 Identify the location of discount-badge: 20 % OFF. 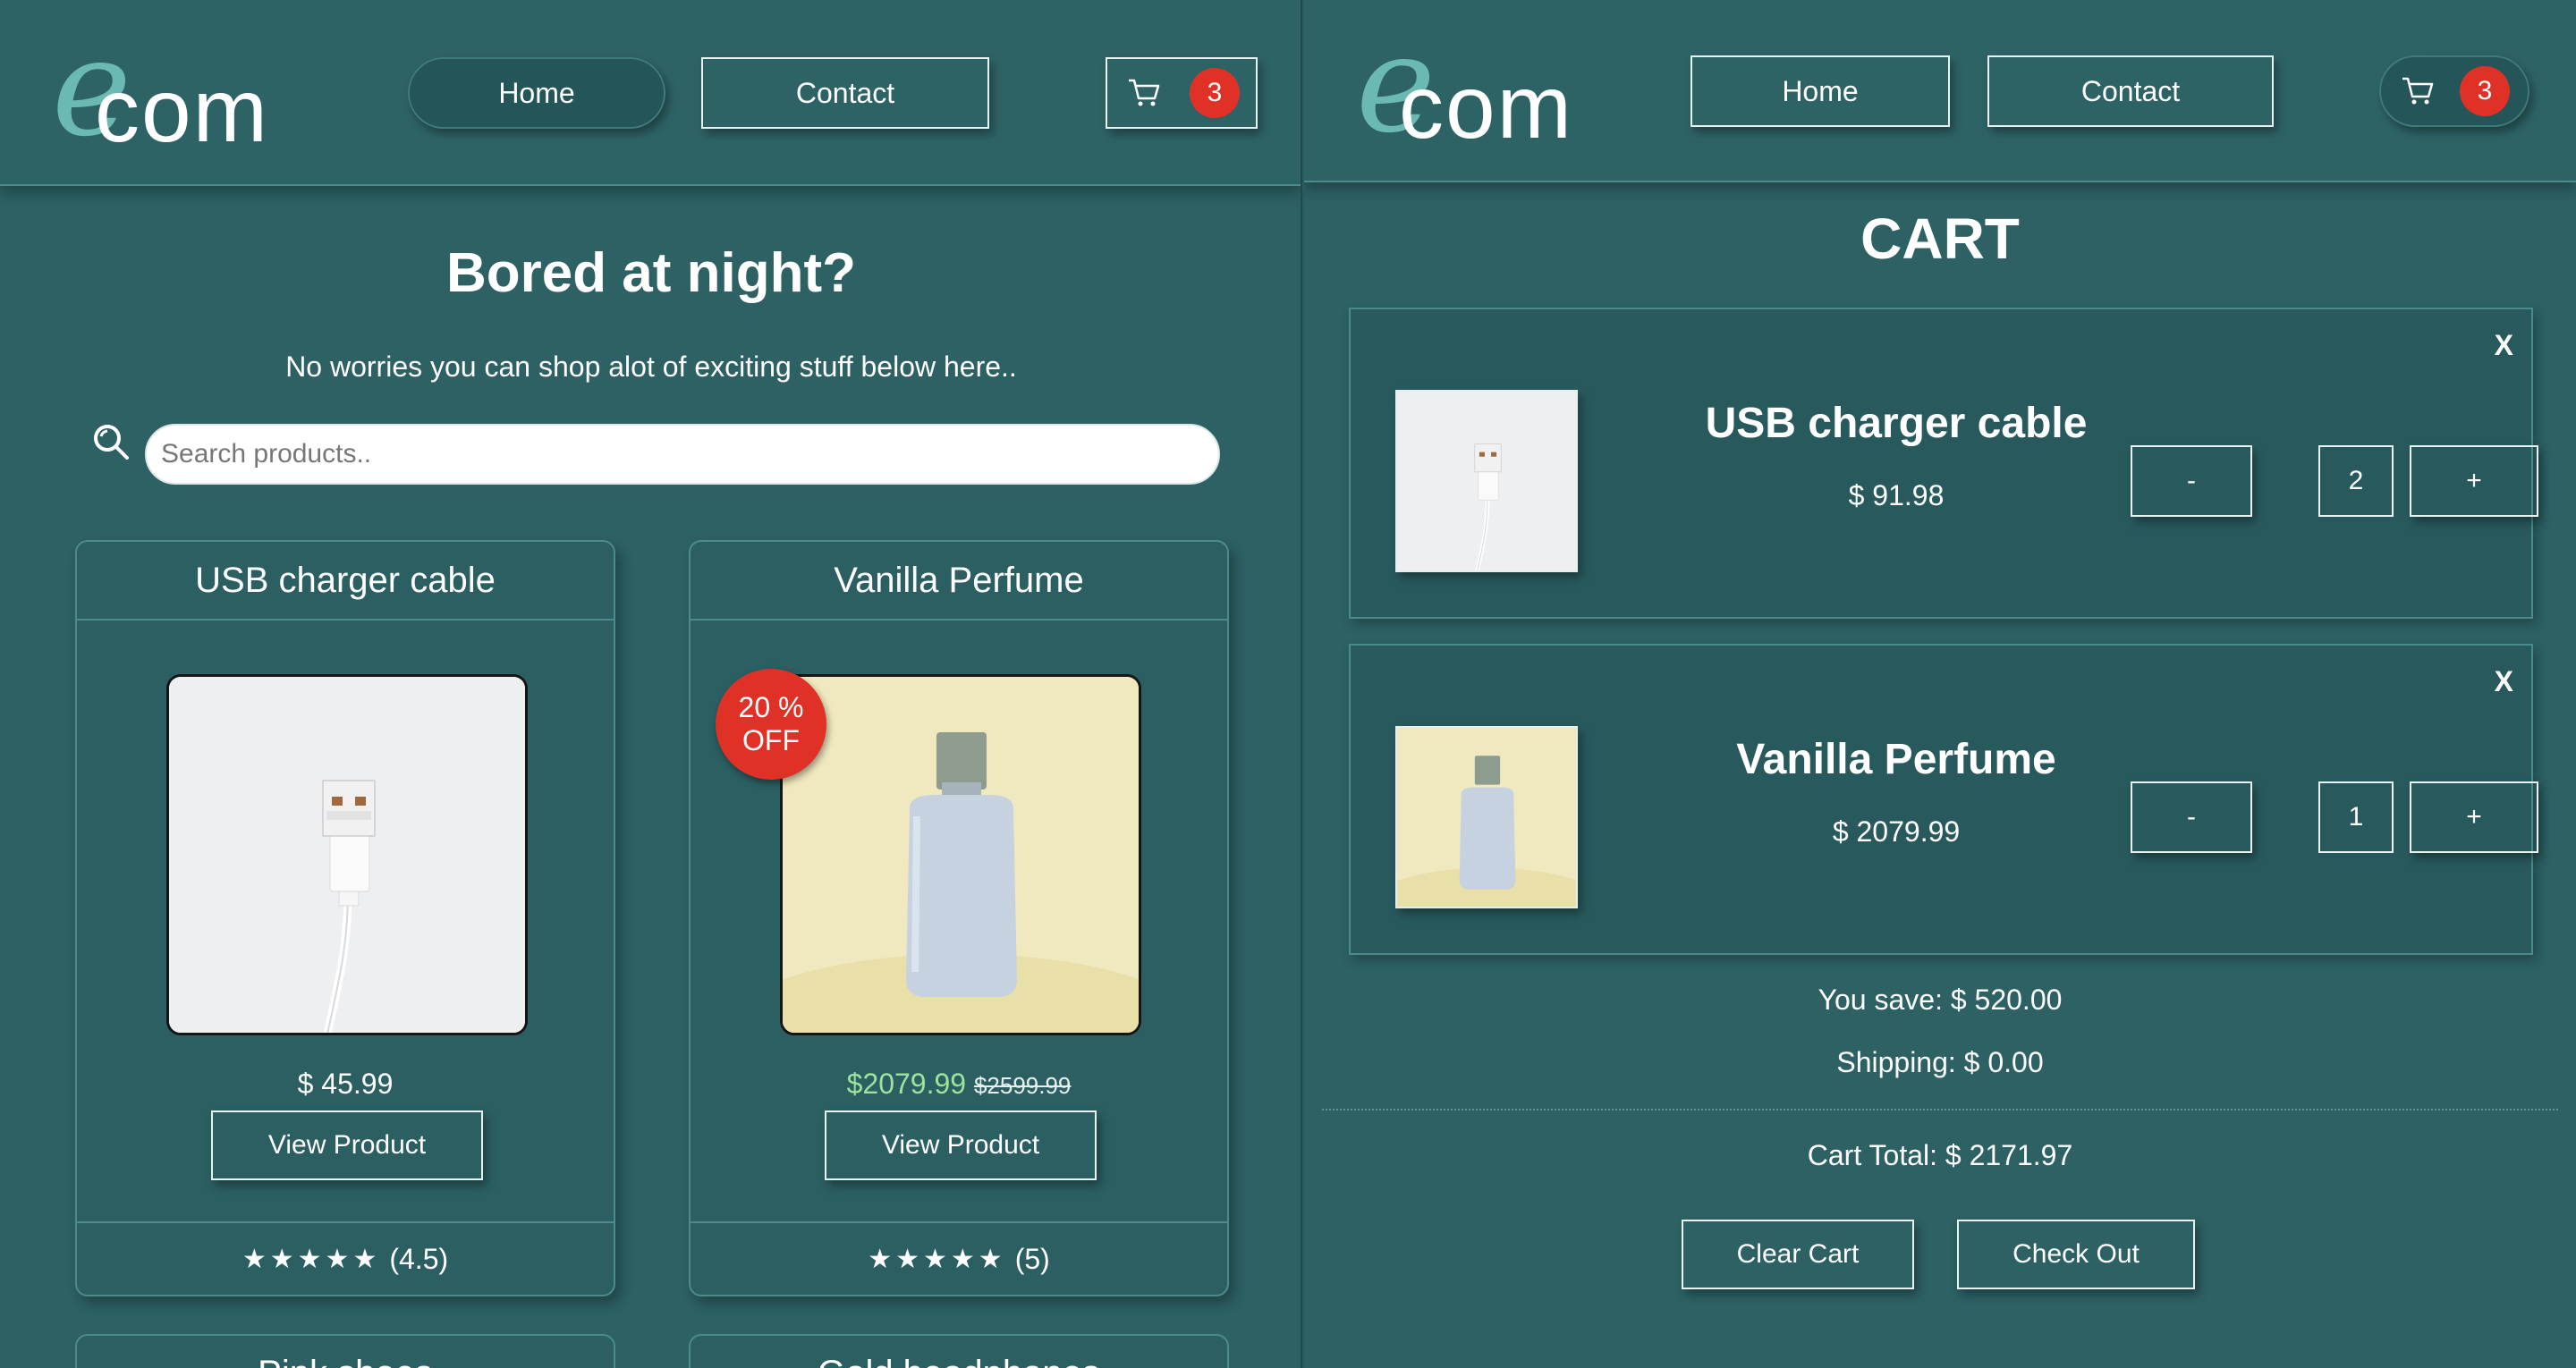
(771, 724).